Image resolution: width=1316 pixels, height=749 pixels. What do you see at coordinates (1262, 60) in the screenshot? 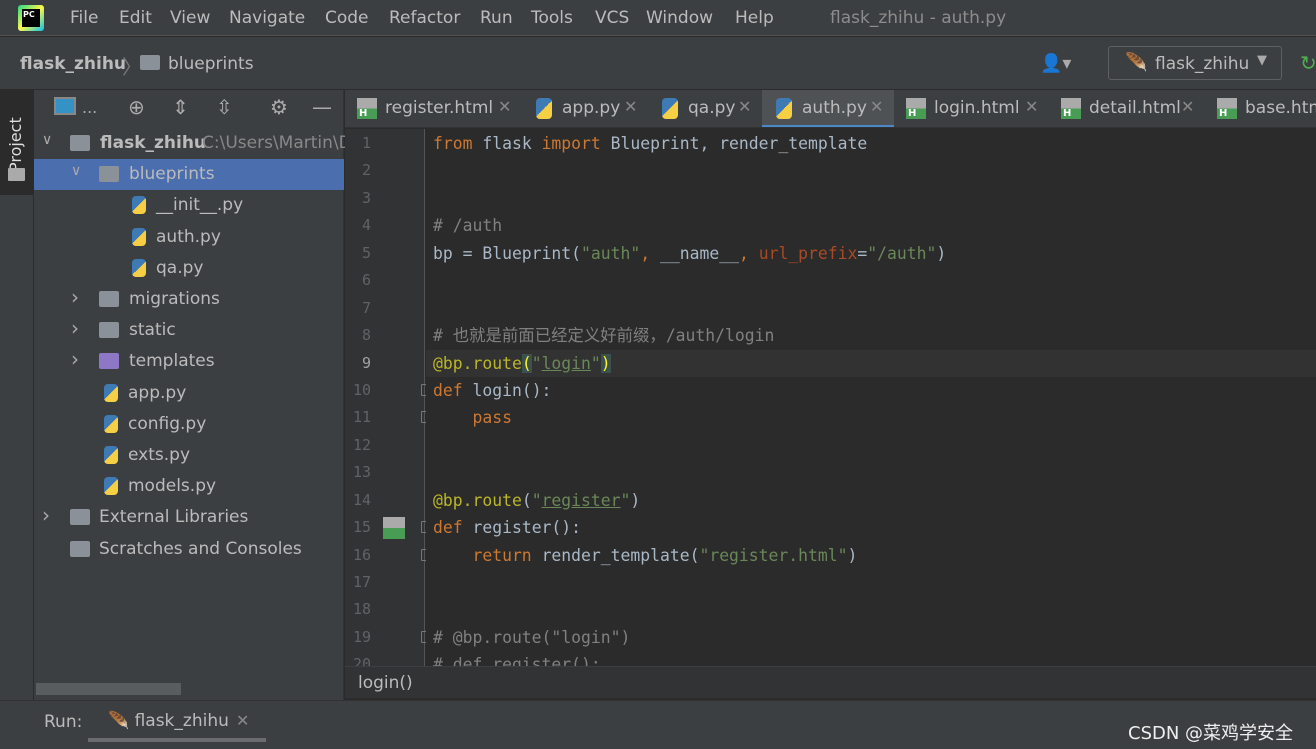
I see `dropdown-arrow-icon: ▼` at bounding box center [1262, 60].